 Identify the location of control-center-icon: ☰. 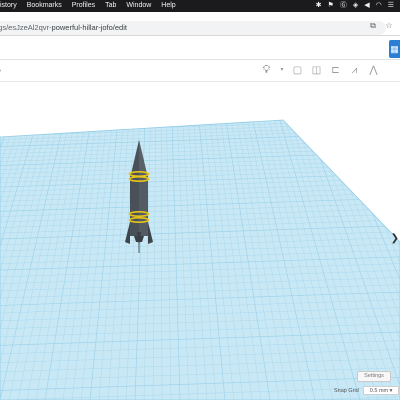
(391, 6).